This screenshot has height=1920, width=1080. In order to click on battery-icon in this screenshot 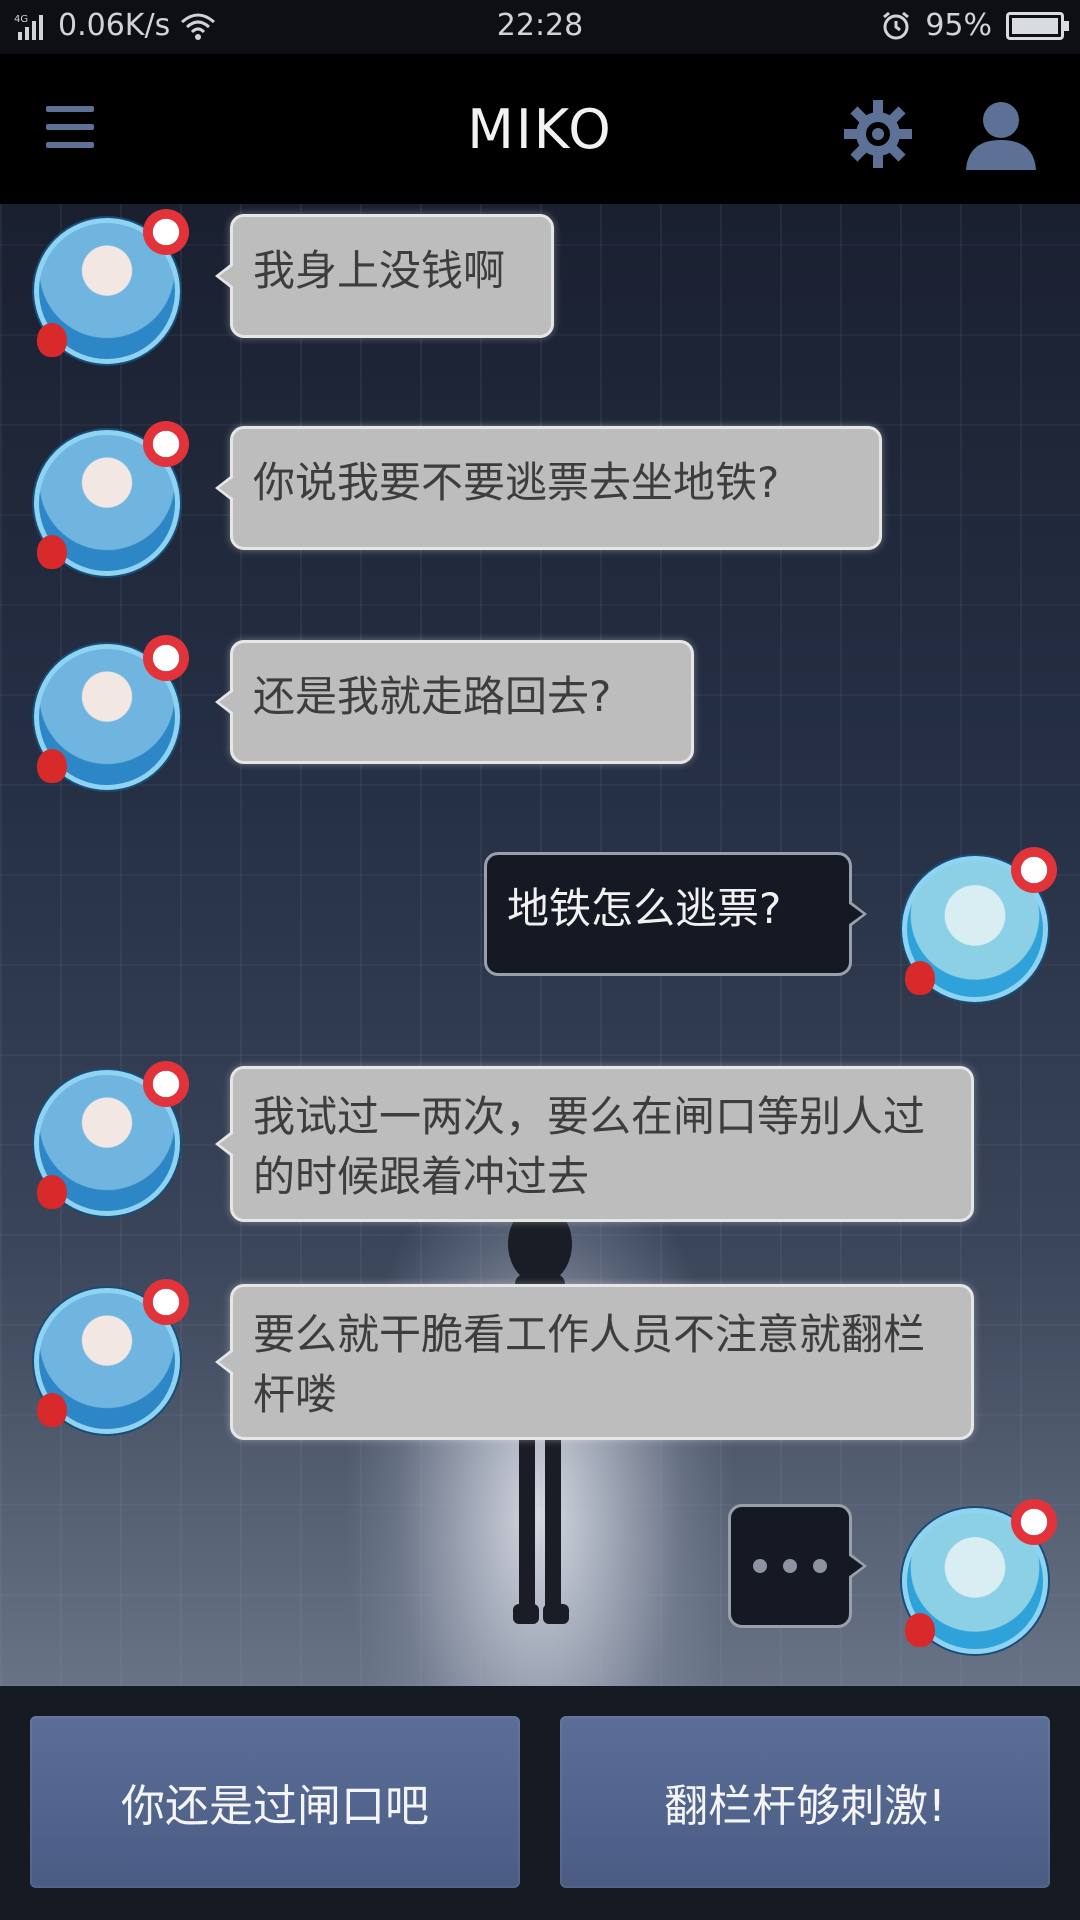, I will do `click(1037, 25)`.